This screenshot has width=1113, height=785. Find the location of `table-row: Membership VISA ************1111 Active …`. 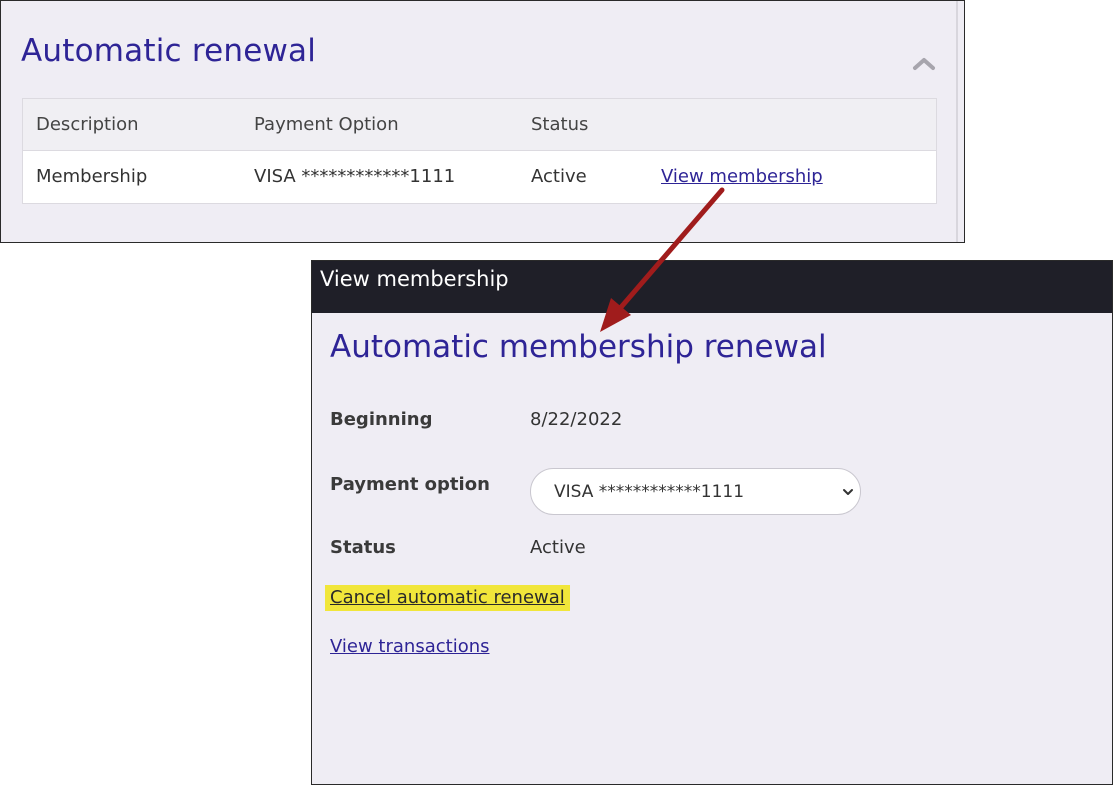

table-row: Membership VISA ************1111 Active … is located at coordinates (479, 177).